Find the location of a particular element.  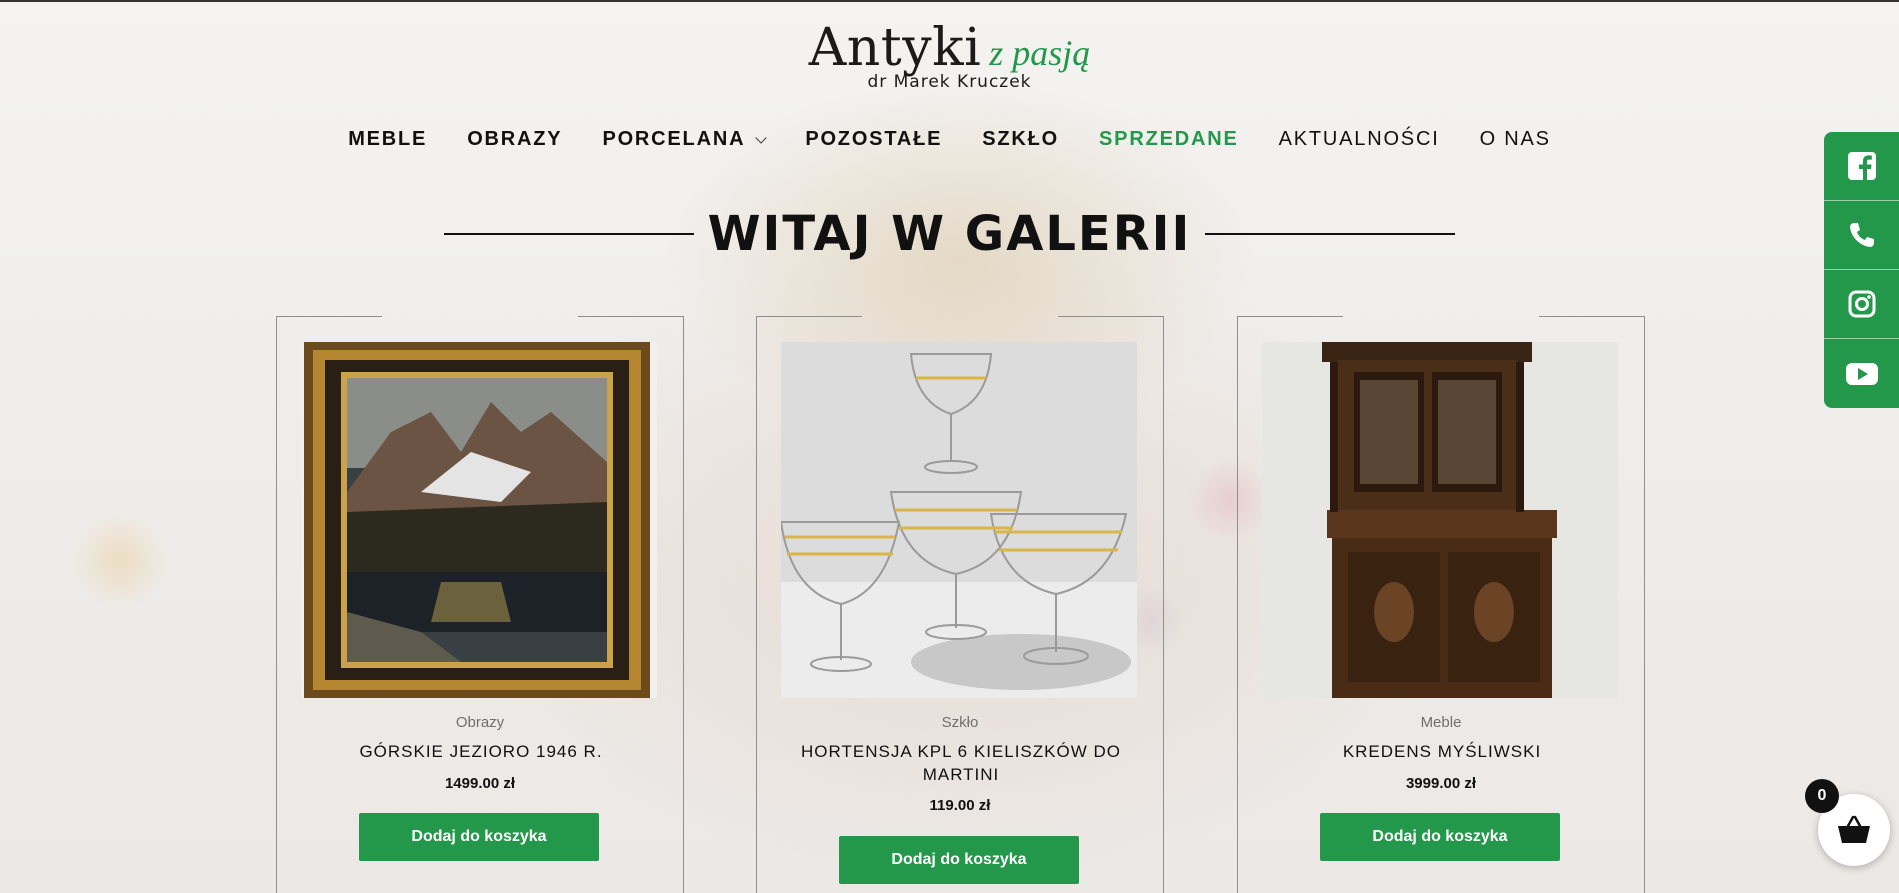

product-image-painting is located at coordinates (479, 520).